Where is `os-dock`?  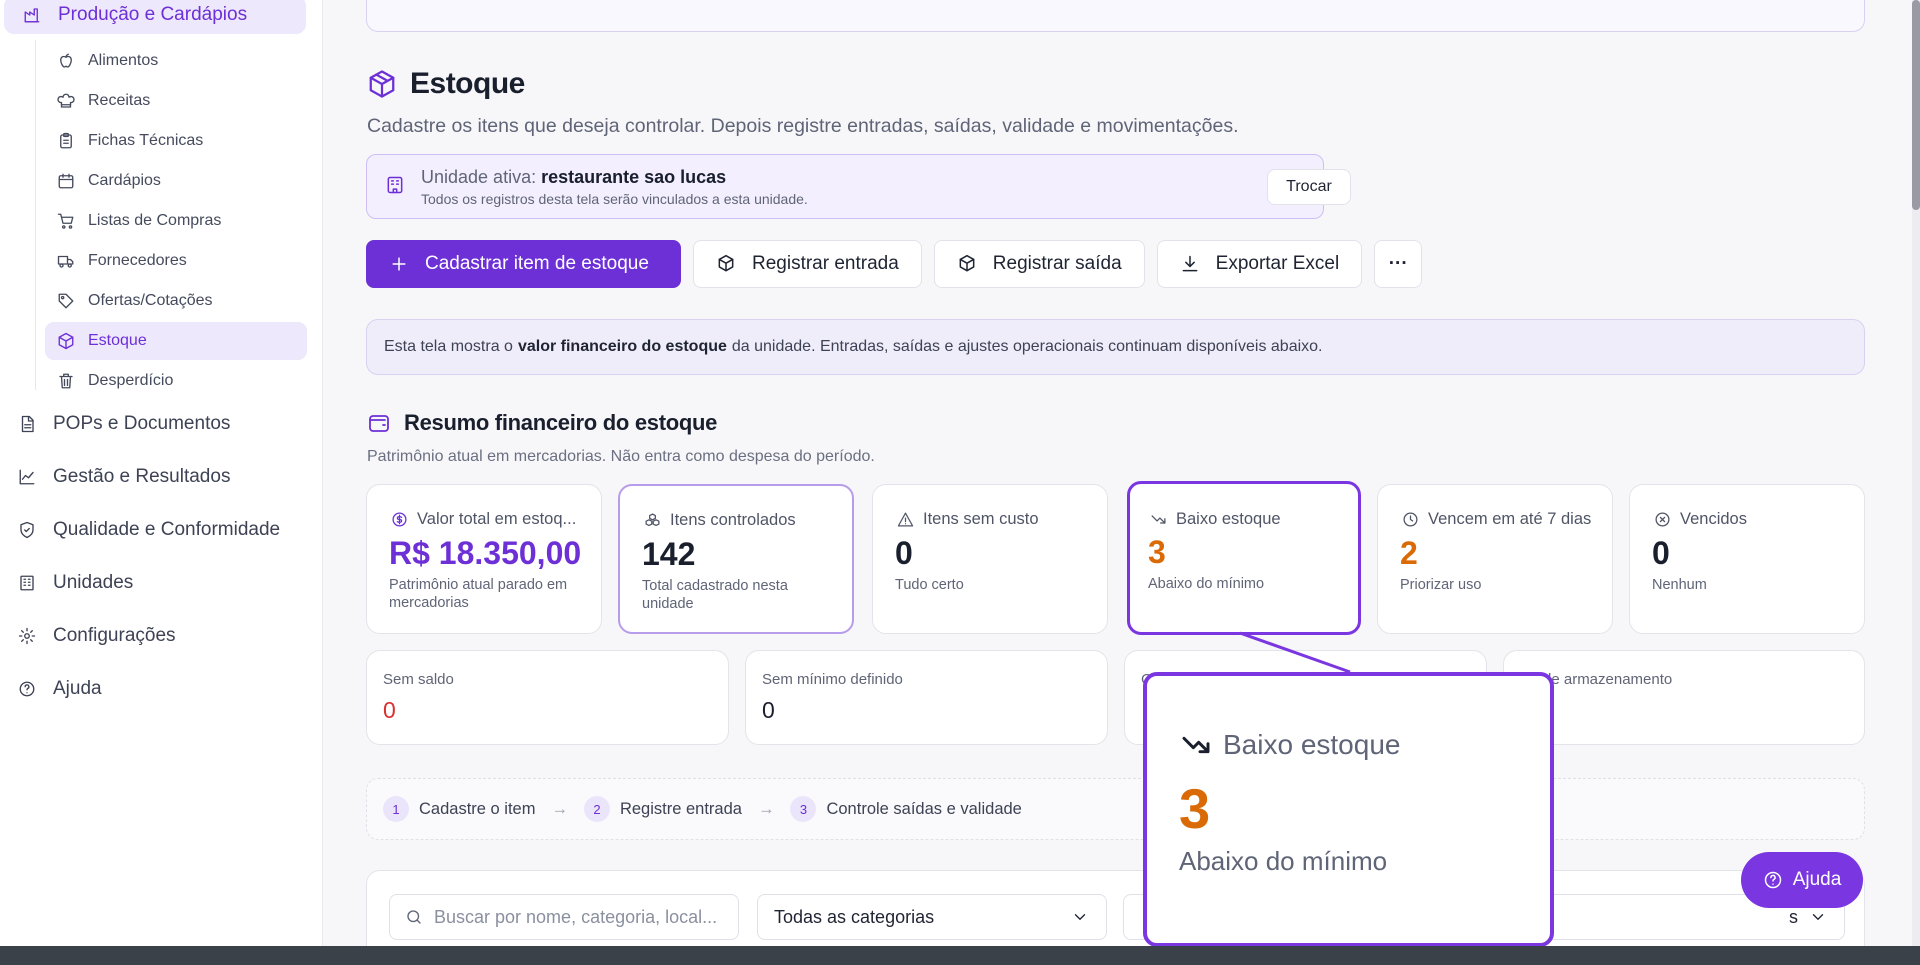
os-dock is located at coordinates (960, 955).